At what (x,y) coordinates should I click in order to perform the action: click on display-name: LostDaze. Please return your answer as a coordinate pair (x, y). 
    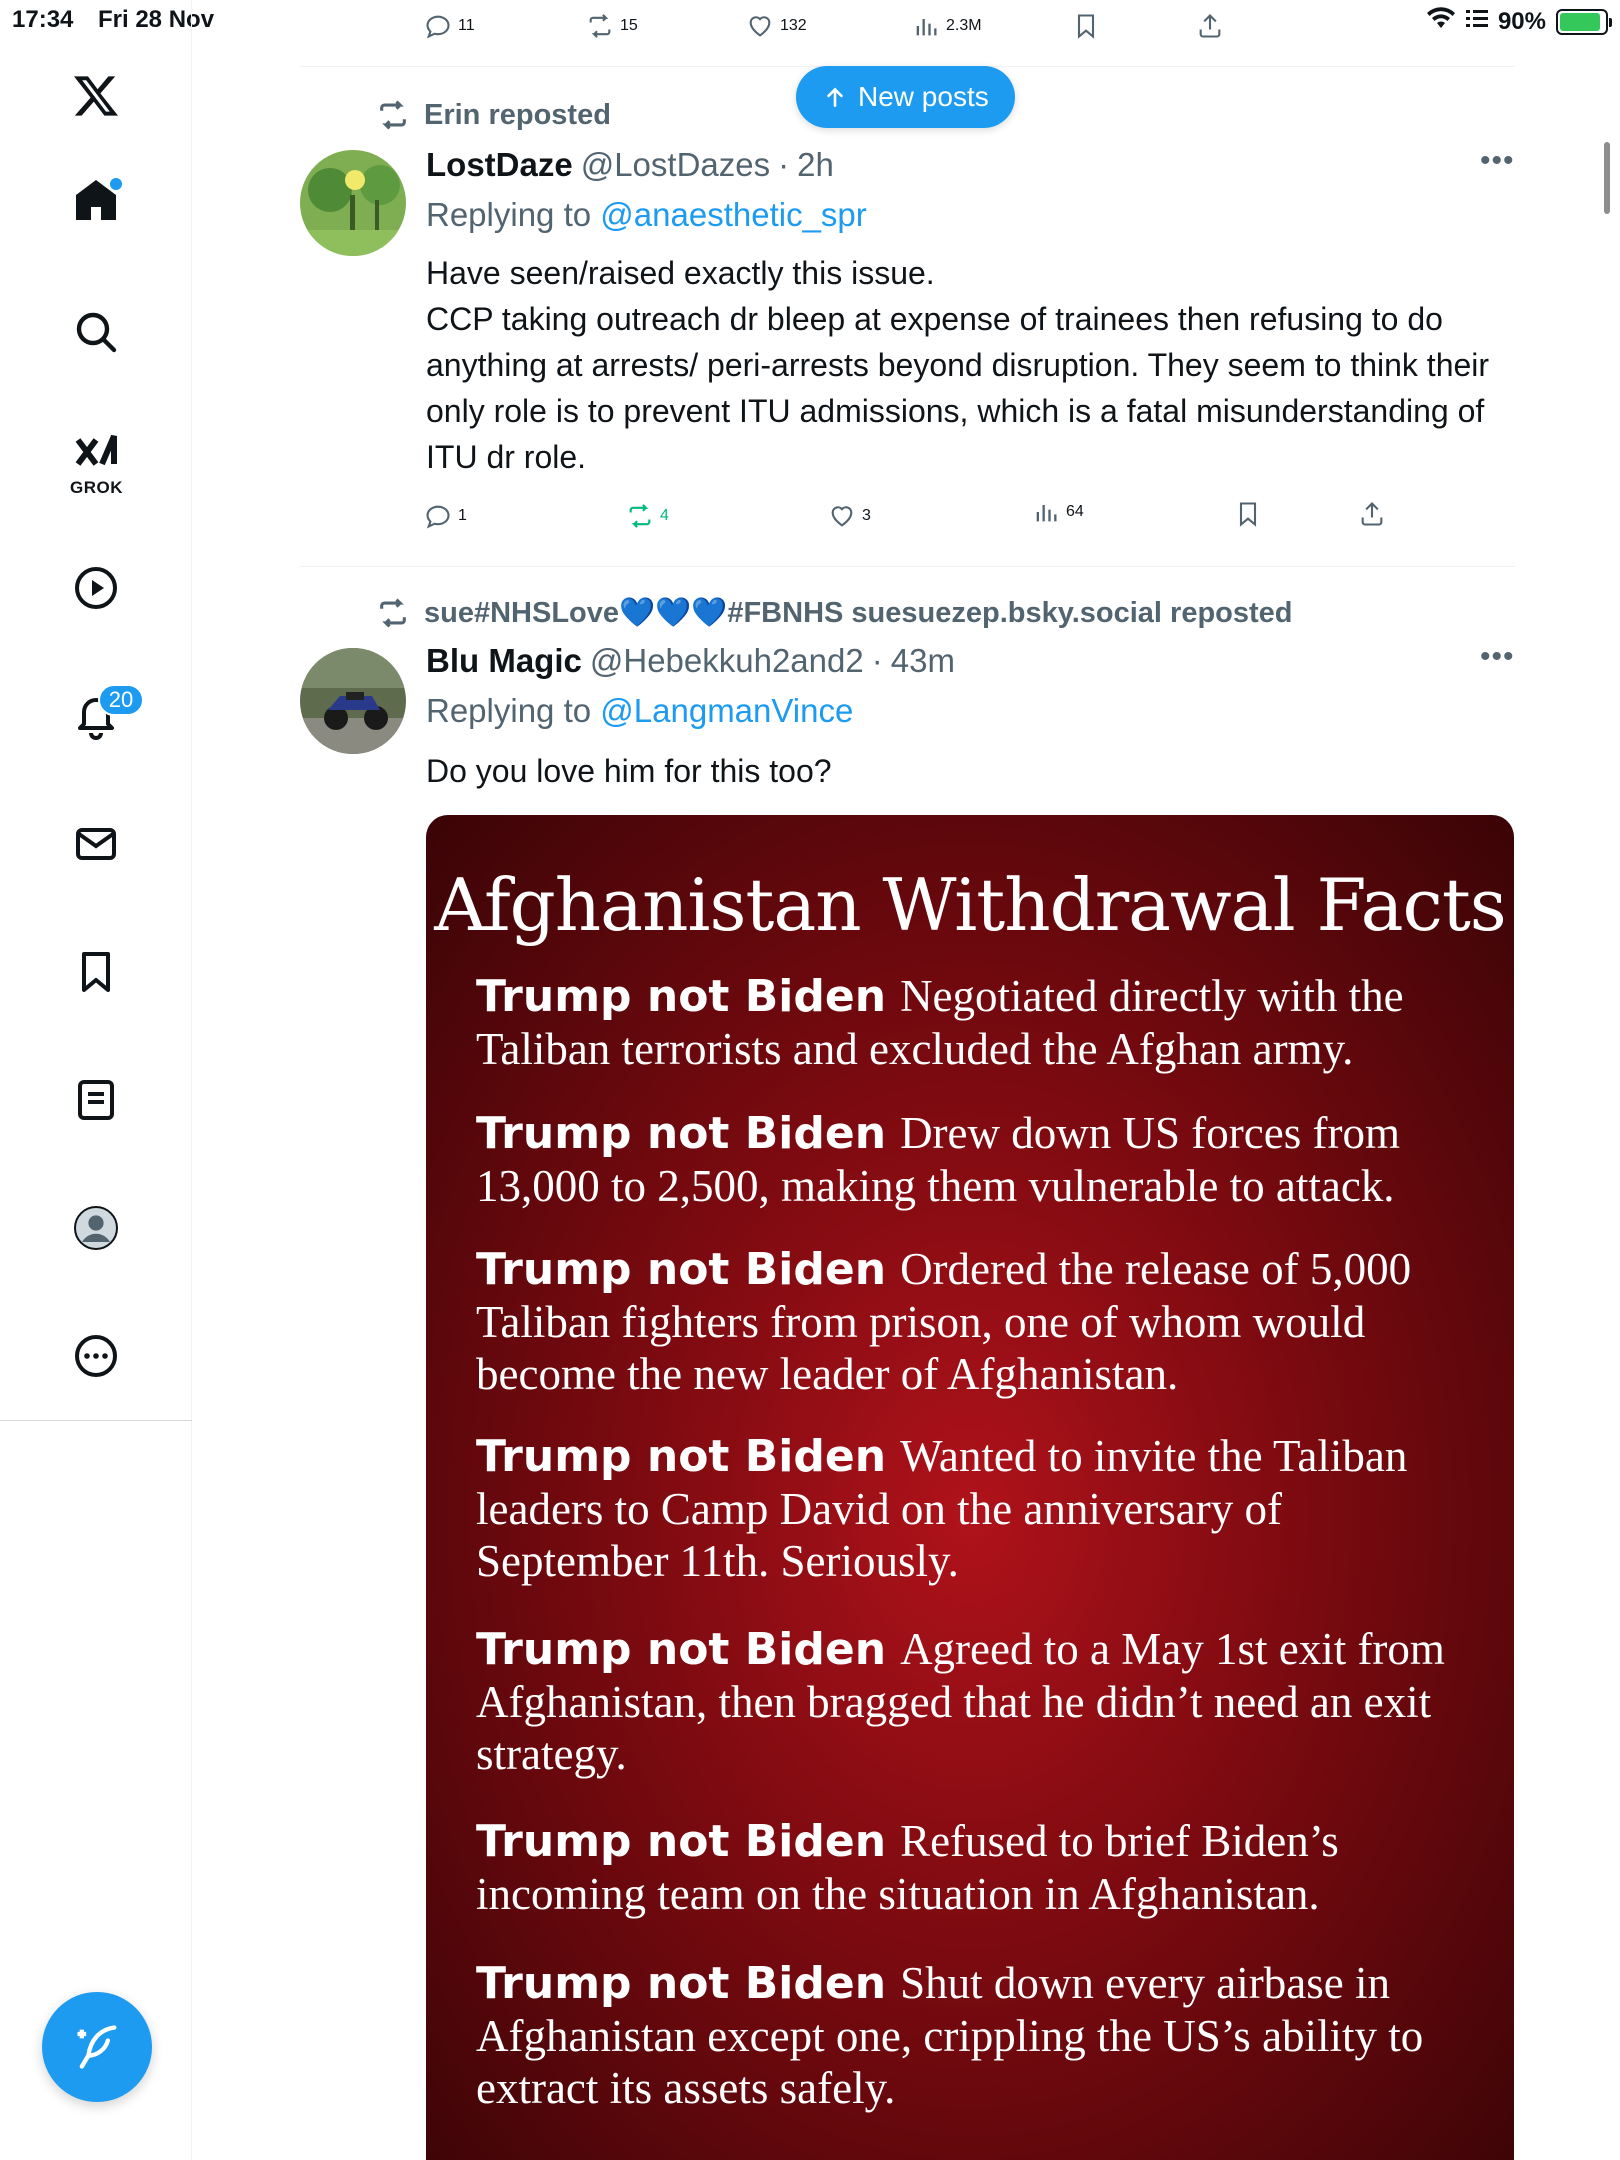
    Looking at the image, I should click on (499, 165).